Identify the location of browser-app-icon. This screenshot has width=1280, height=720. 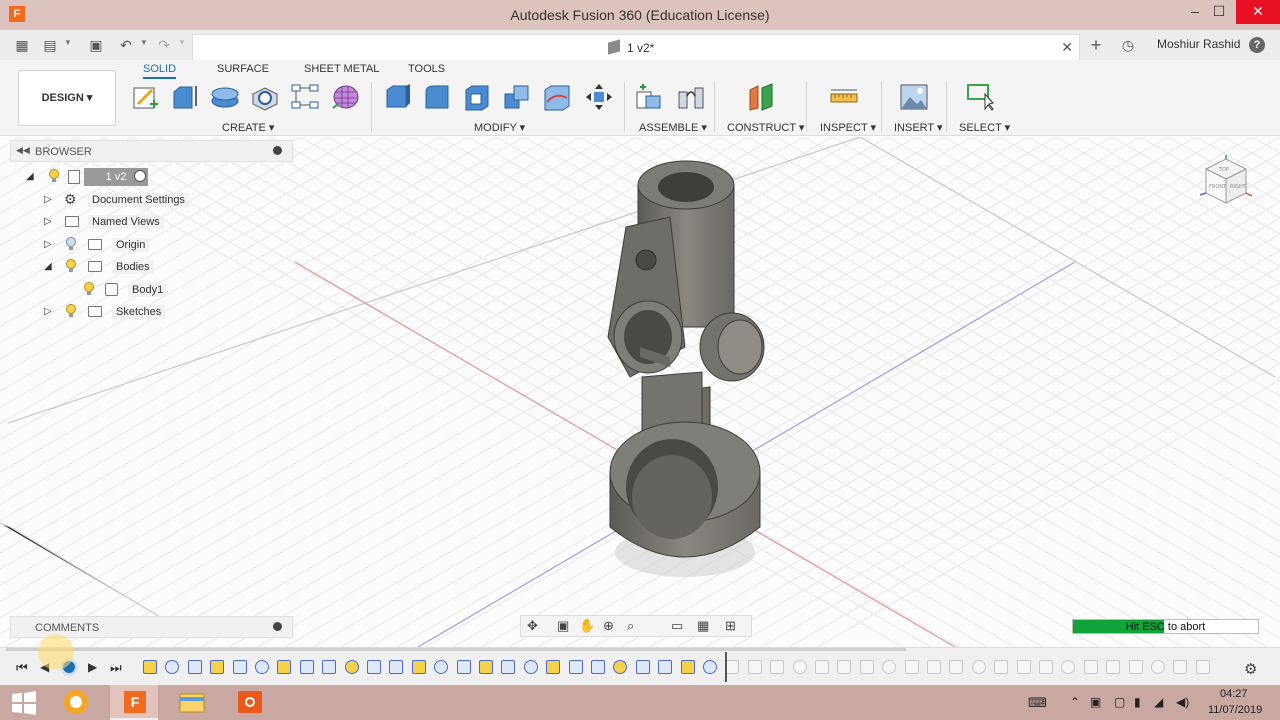
(76, 702).